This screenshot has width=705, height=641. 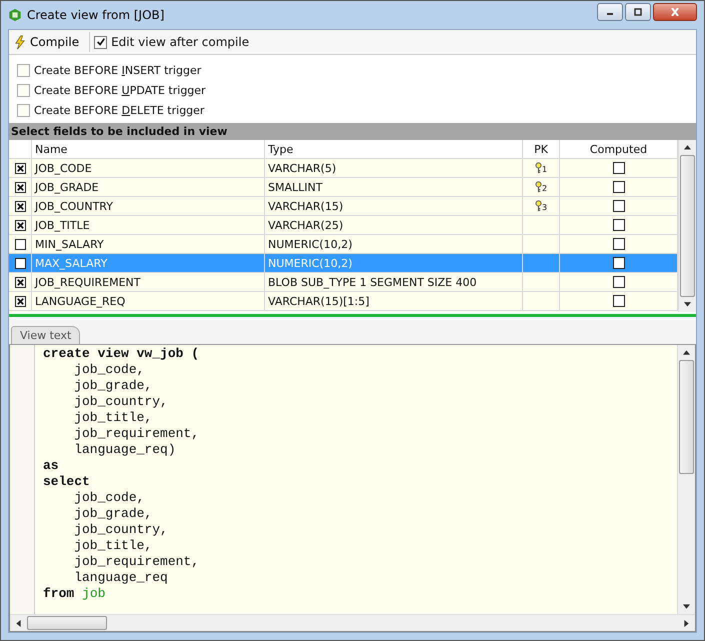 I want to click on code-line: as, so click(x=51, y=466).